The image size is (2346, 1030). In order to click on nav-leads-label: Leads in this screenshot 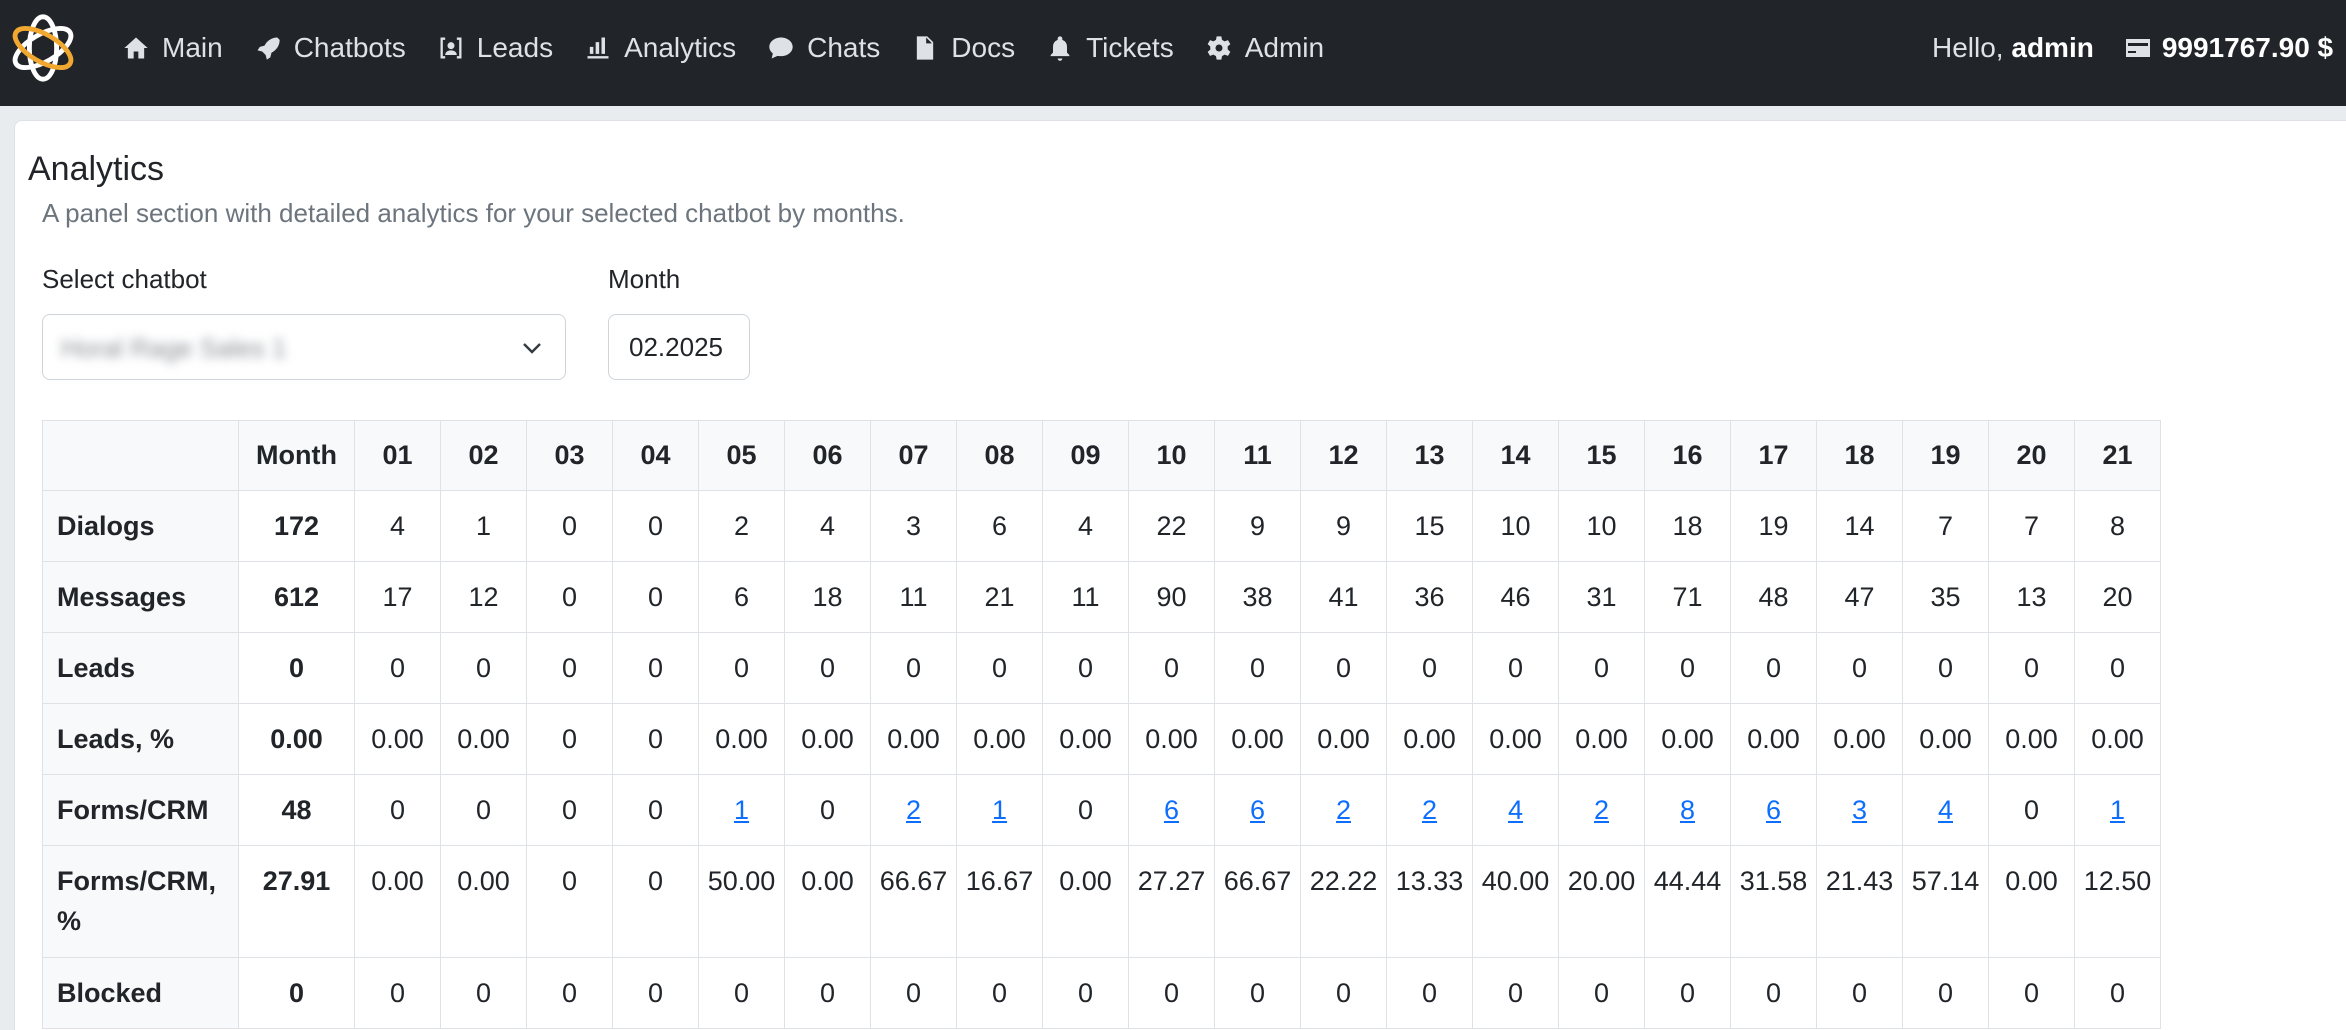, I will do `click(515, 47)`.